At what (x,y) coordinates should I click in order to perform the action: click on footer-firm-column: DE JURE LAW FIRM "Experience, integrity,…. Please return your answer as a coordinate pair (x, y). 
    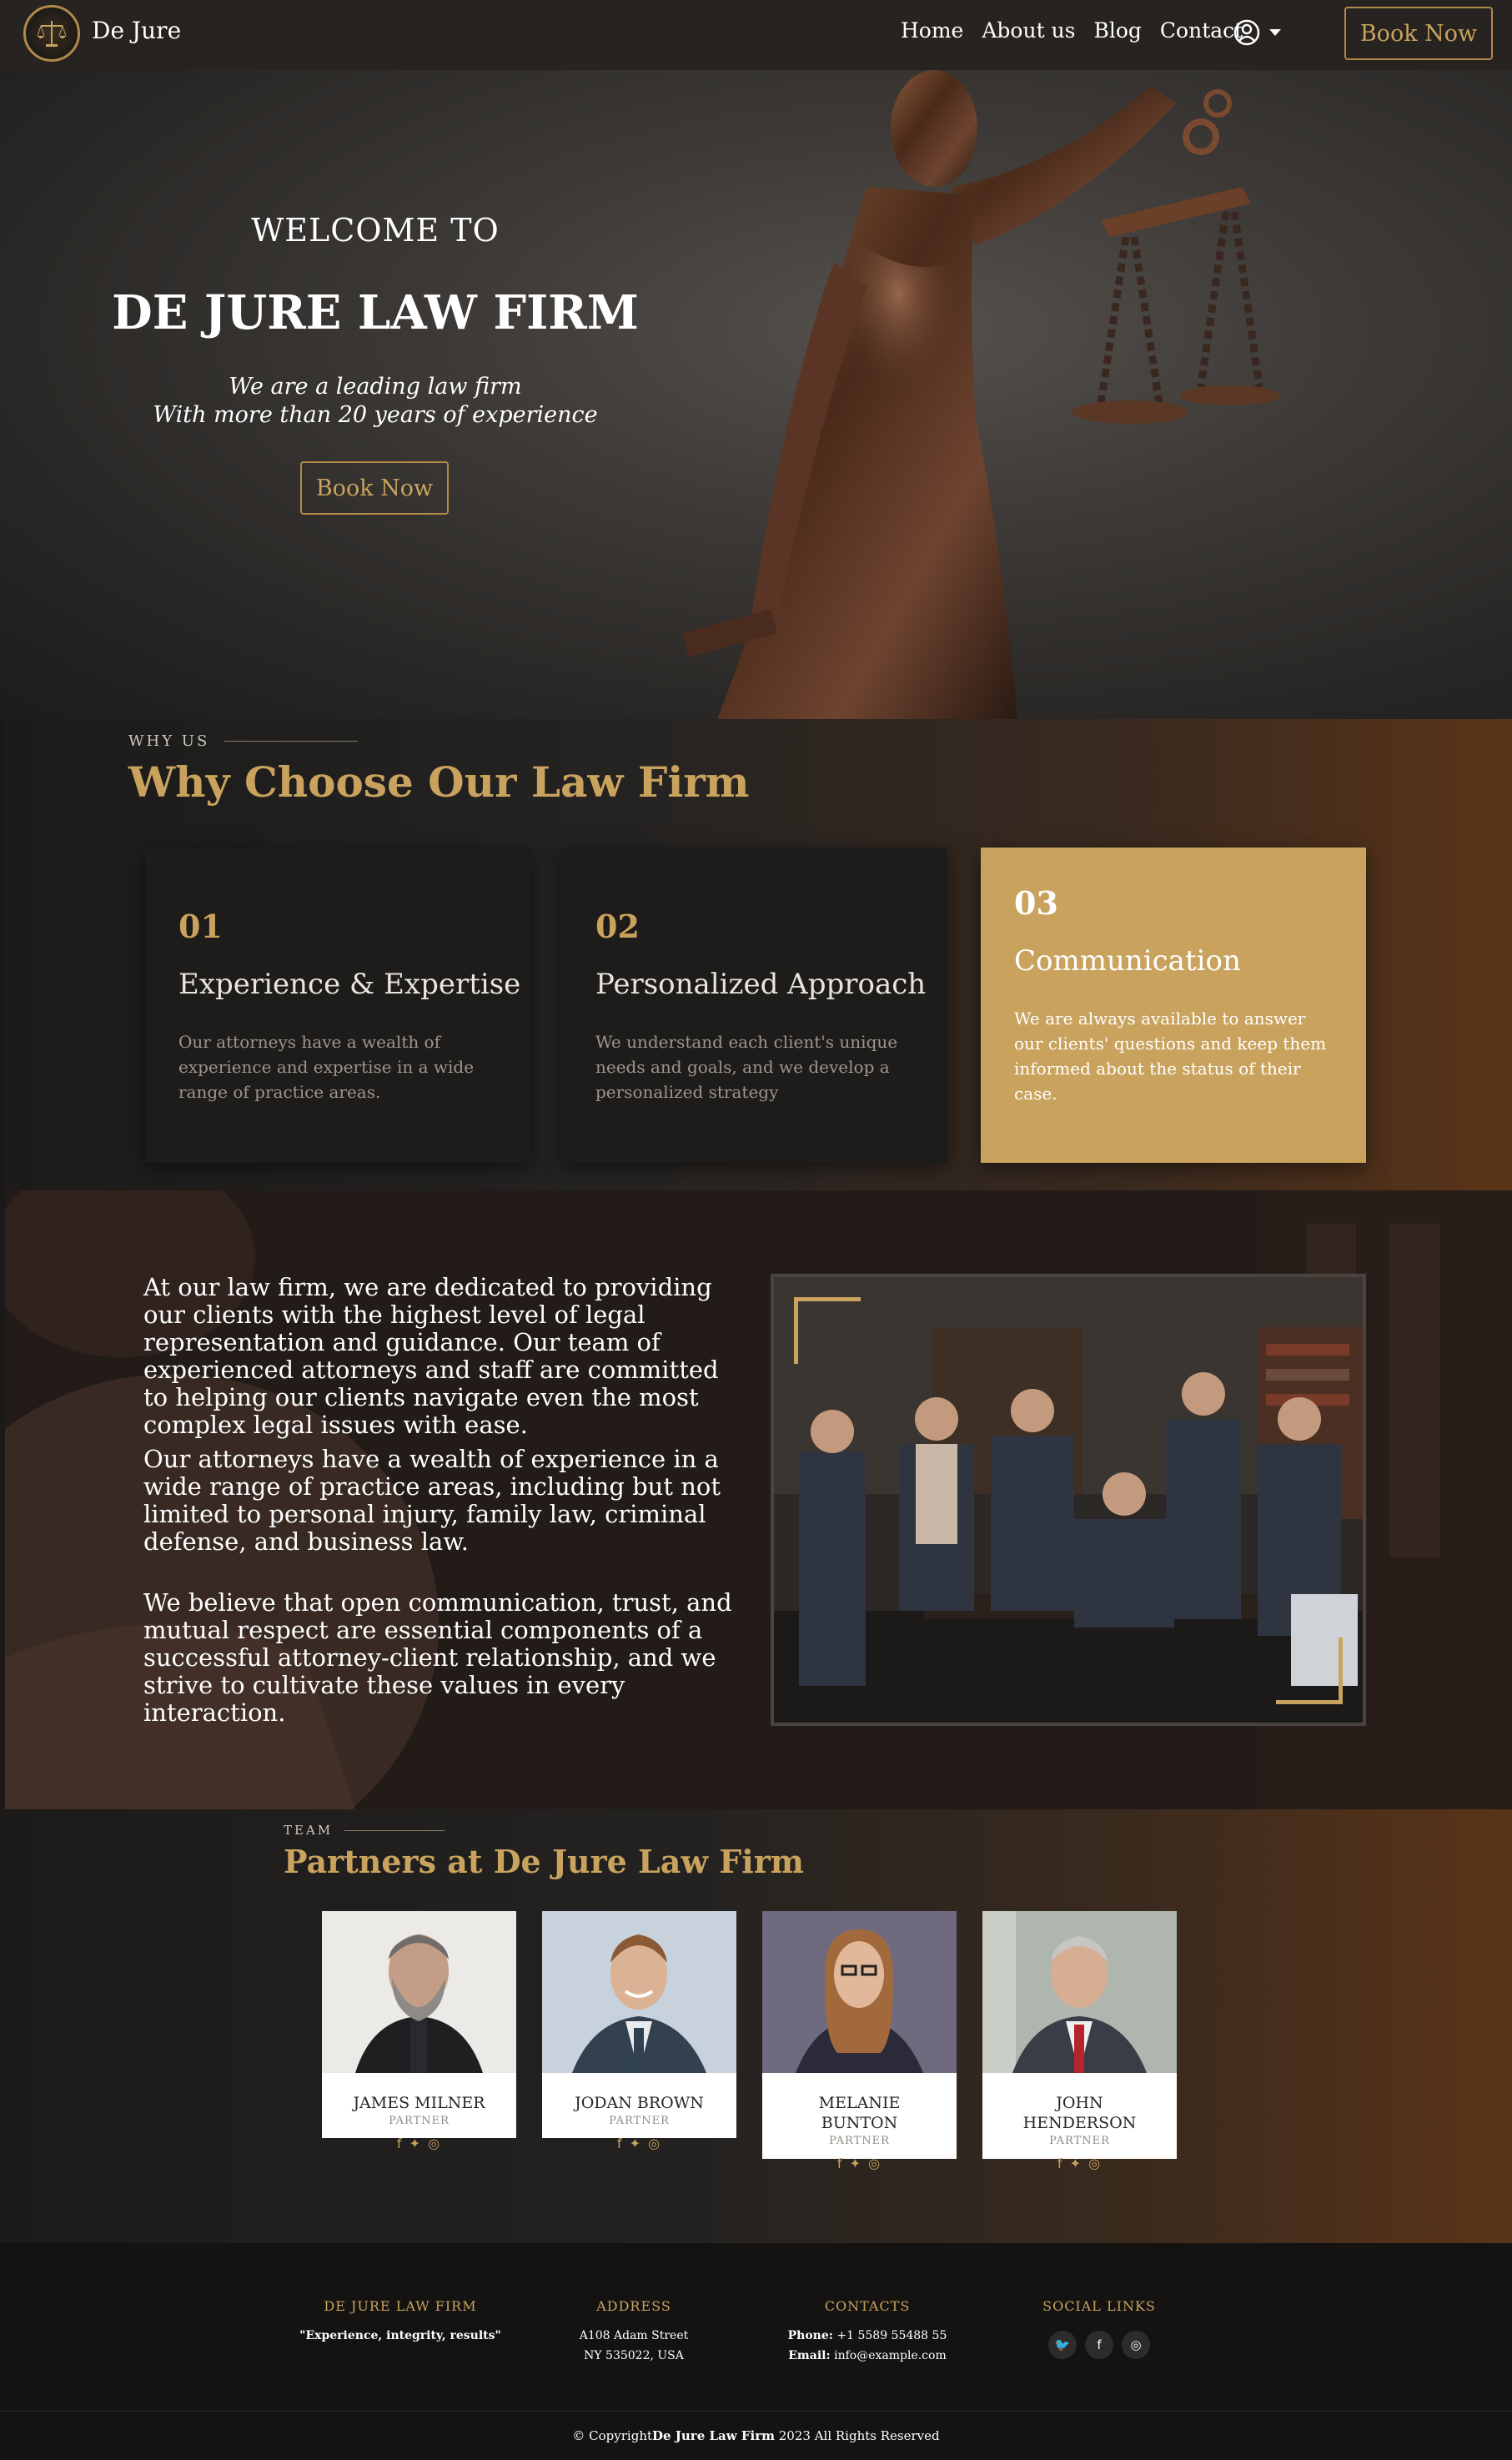
    Looking at the image, I should click on (400, 2322).